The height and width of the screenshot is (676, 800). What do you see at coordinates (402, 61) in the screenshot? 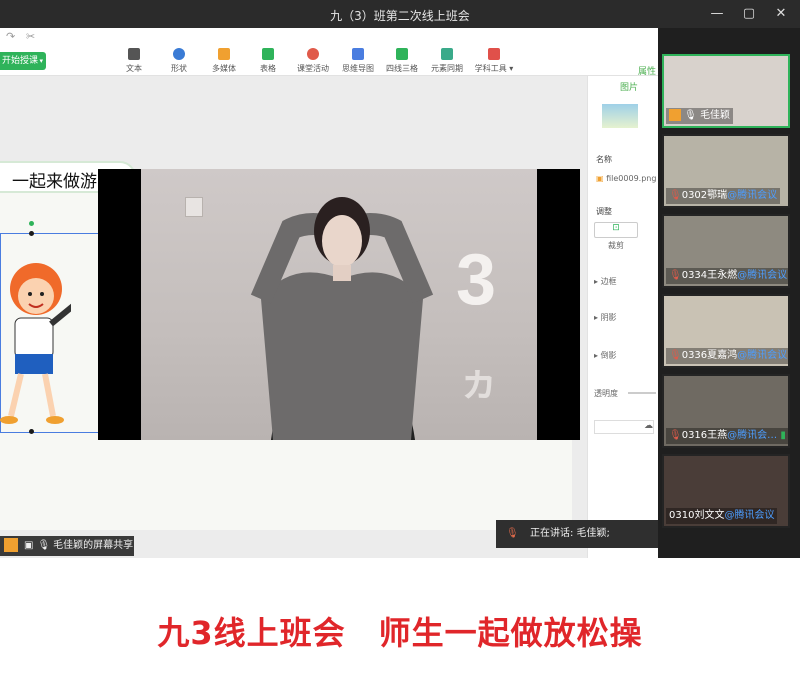
I see `tool-four-lines: 四线三格` at bounding box center [402, 61].